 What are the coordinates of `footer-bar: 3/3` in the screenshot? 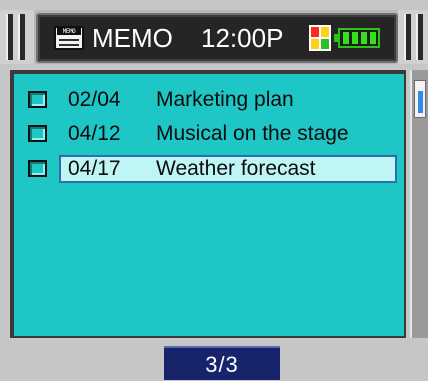 It's located at (214, 360).